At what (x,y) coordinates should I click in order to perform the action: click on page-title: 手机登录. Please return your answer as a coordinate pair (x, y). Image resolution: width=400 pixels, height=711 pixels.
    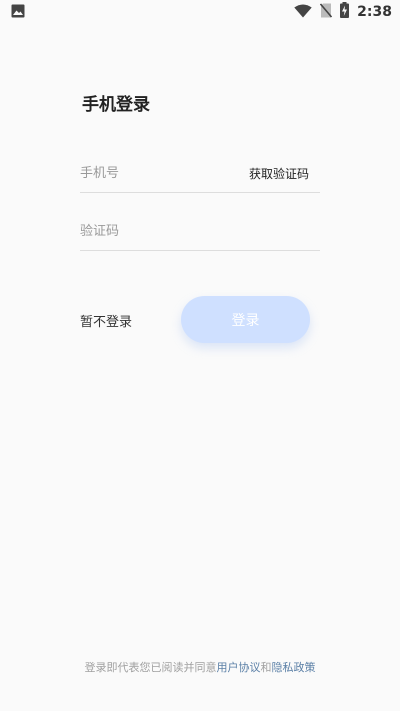
    Looking at the image, I should click on (116, 105).